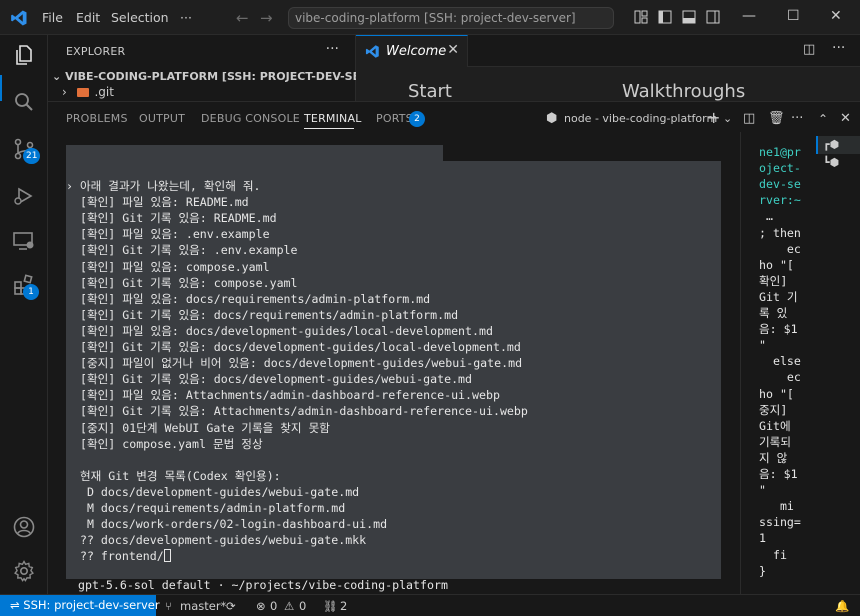 The height and width of the screenshot is (616, 860). What do you see at coordinates (842, 606) in the screenshot?
I see `notifications-bell-icon: 🔔` at bounding box center [842, 606].